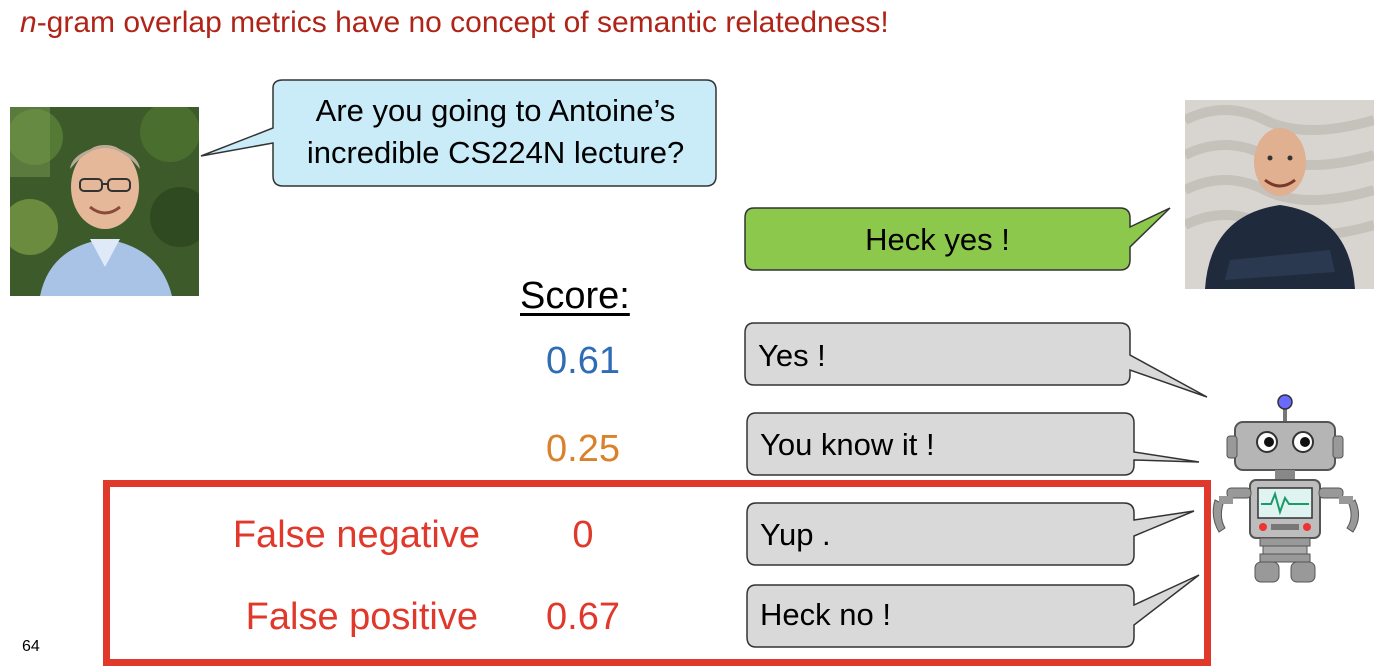  I want to click on title-italic-n: n, so click(28, 22).